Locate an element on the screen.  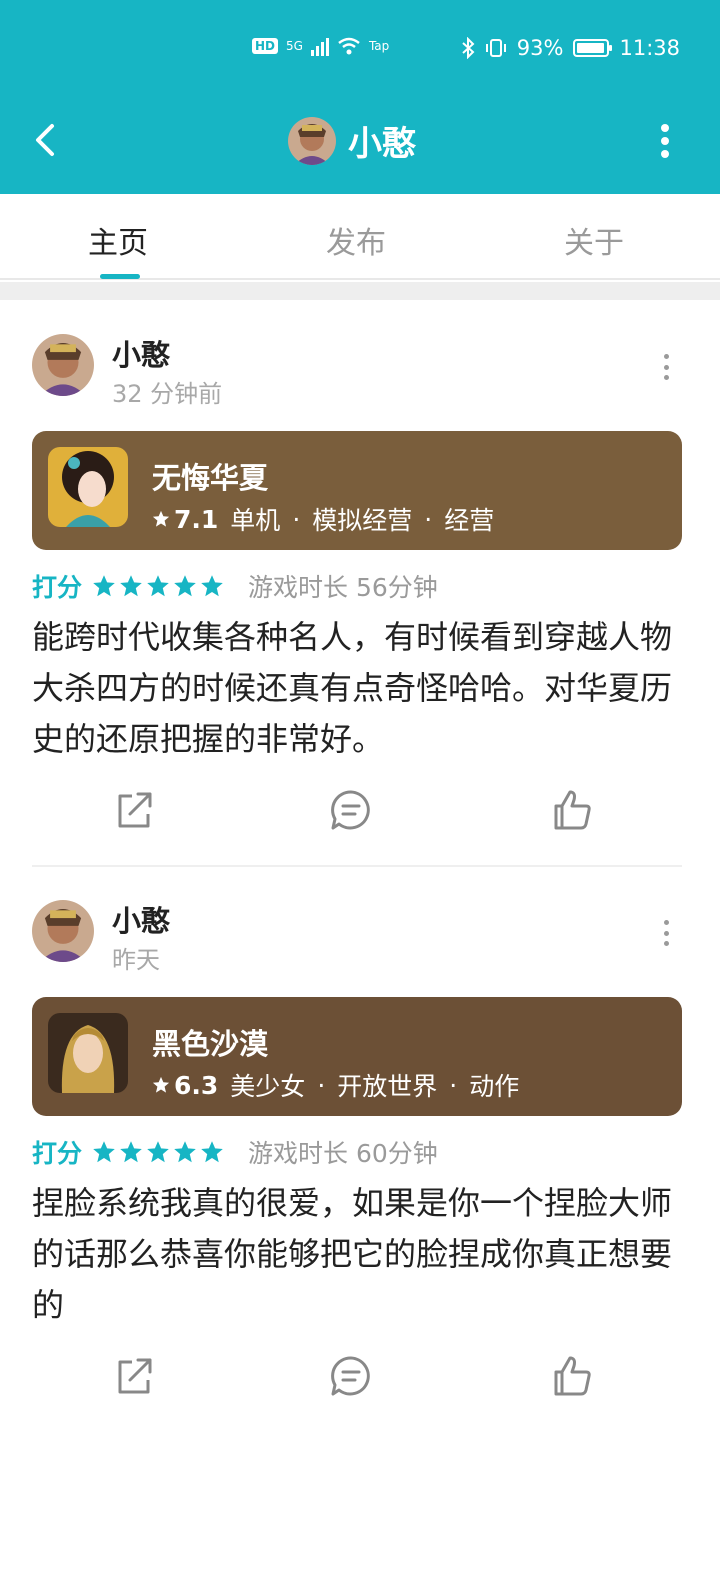
game-meta: 6.3 美少女 · 开放世界 · 动作 is located at coordinates (335, 1085).